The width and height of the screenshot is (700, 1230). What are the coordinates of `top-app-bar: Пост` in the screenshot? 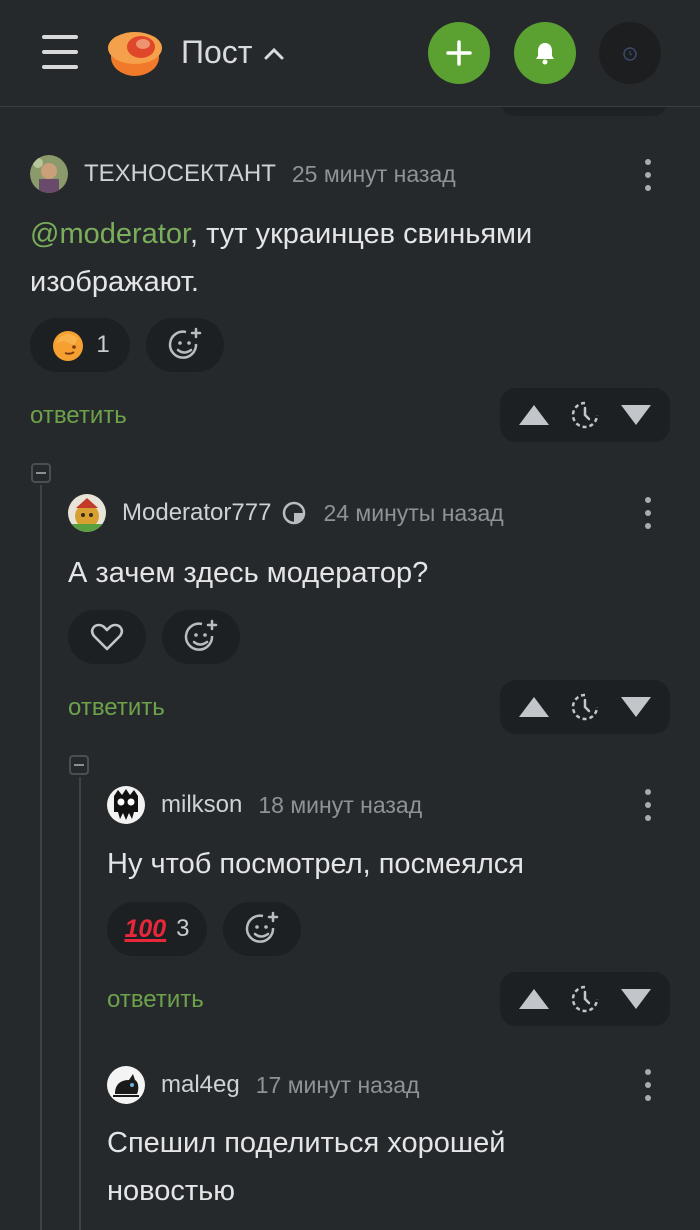 It's located at (350, 53).